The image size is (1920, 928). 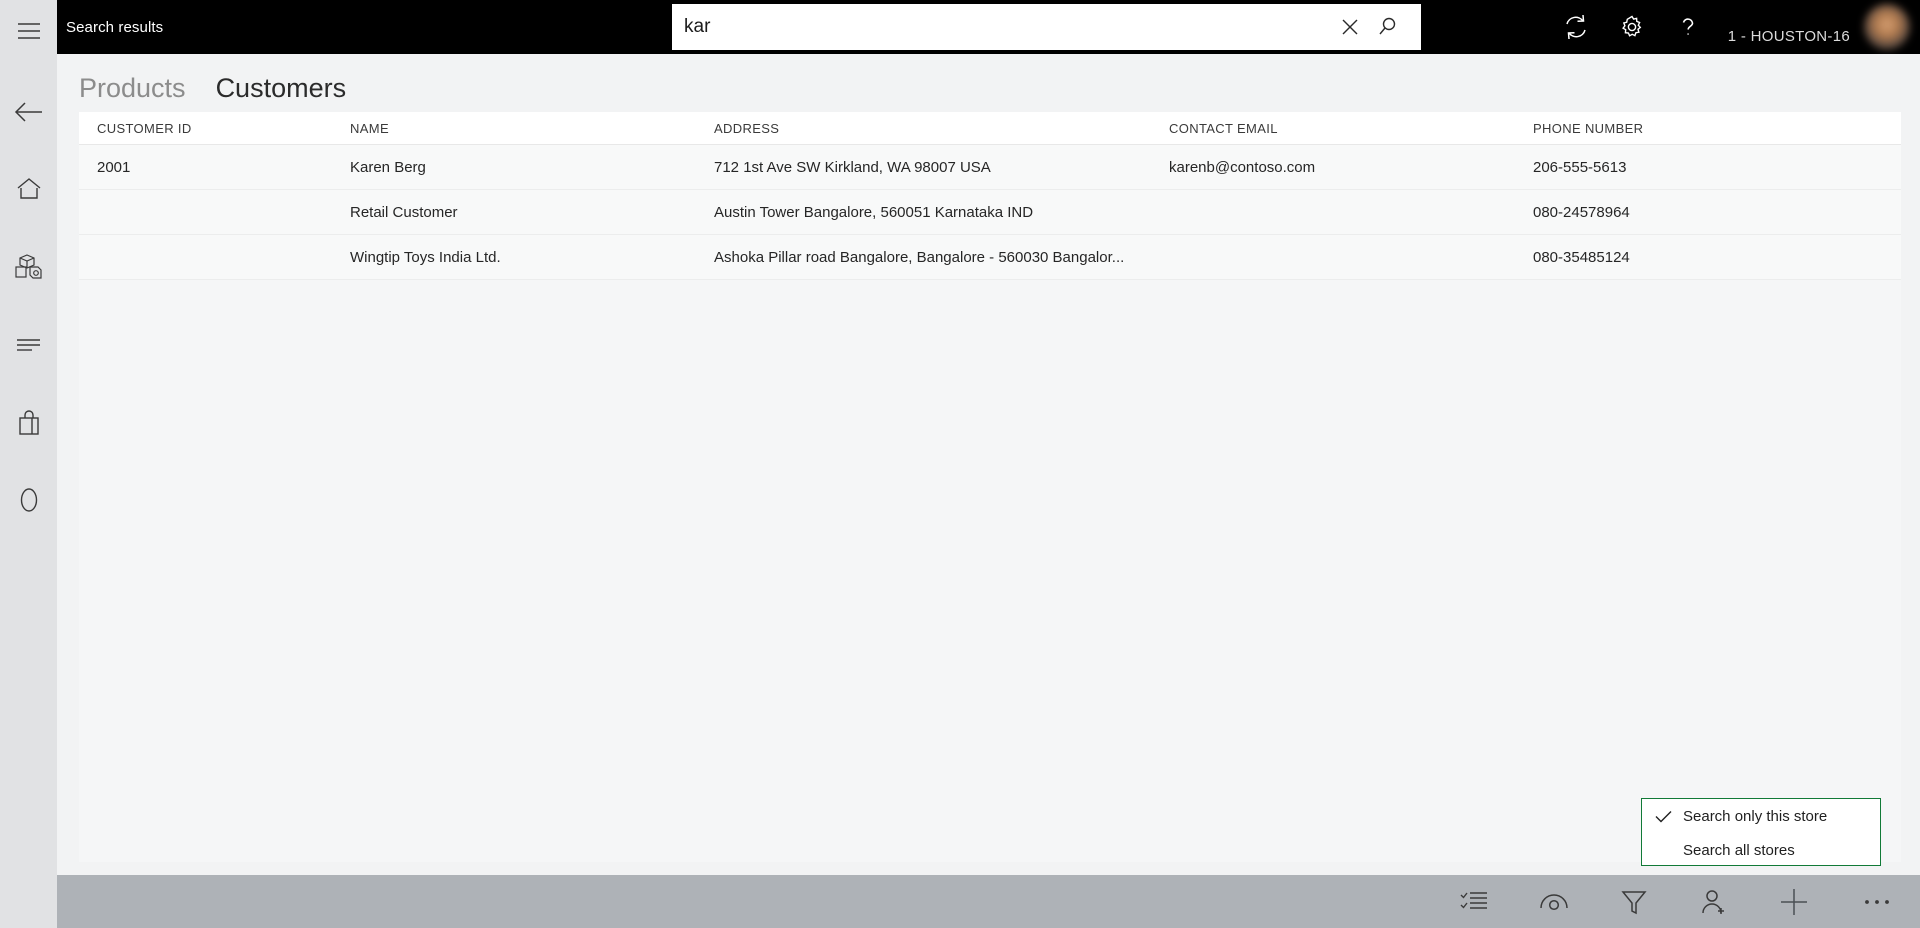 I want to click on cell-customer-id: 2001, so click(x=114, y=167).